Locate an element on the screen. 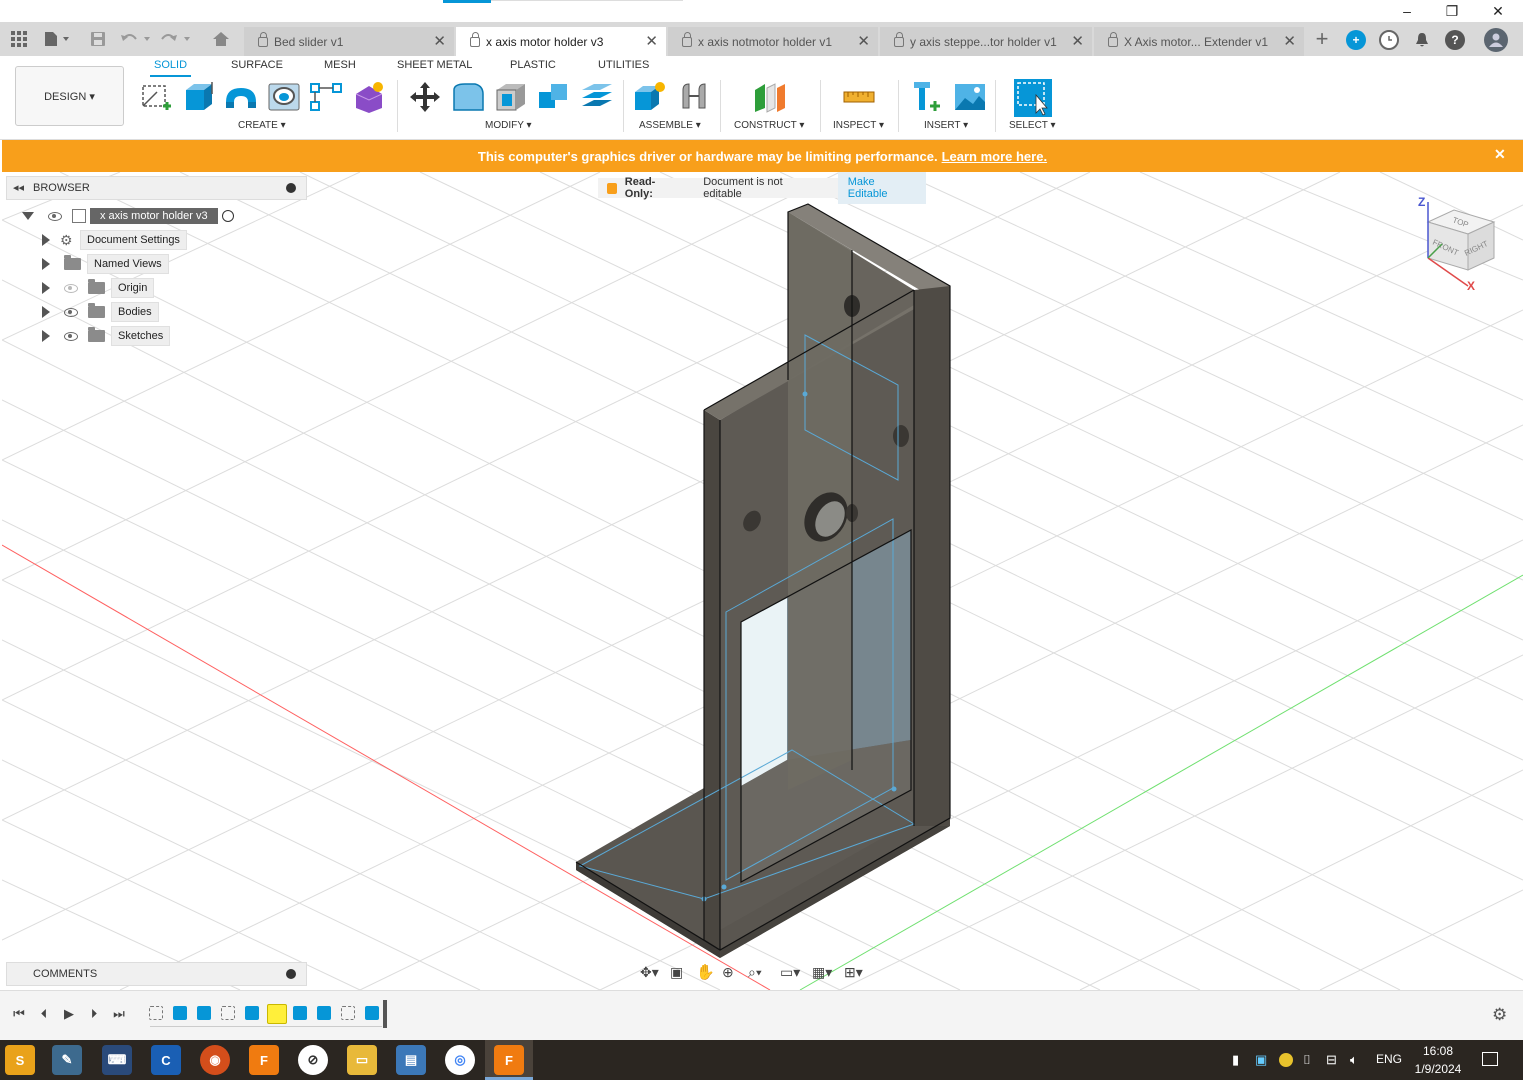  clock-date: 1/9/2024 is located at coordinates (1438, 1069).